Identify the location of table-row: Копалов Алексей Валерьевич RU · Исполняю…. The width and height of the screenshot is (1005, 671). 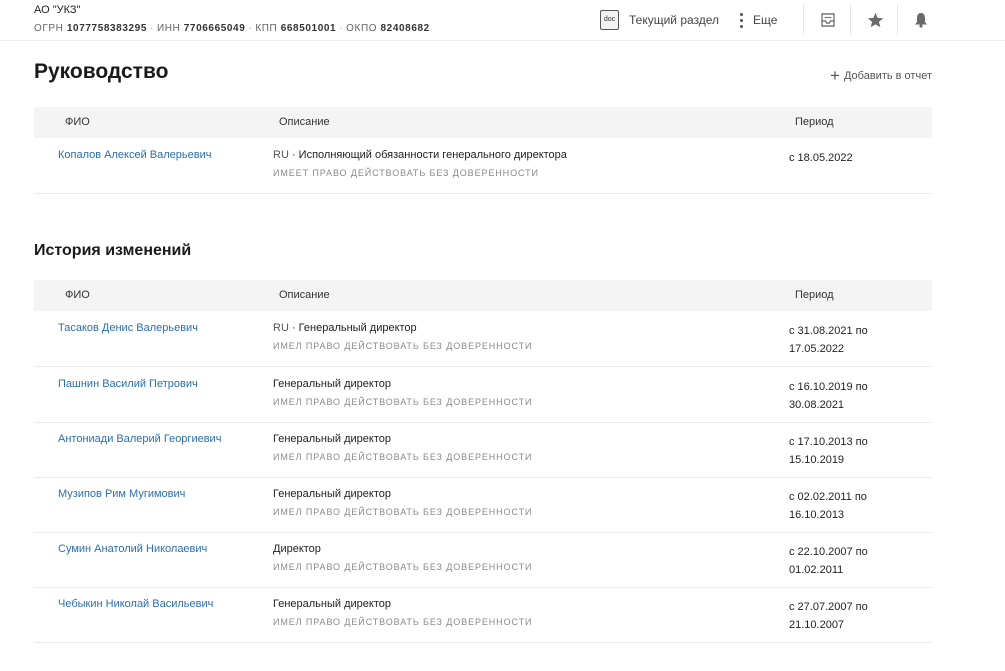
(483, 166).